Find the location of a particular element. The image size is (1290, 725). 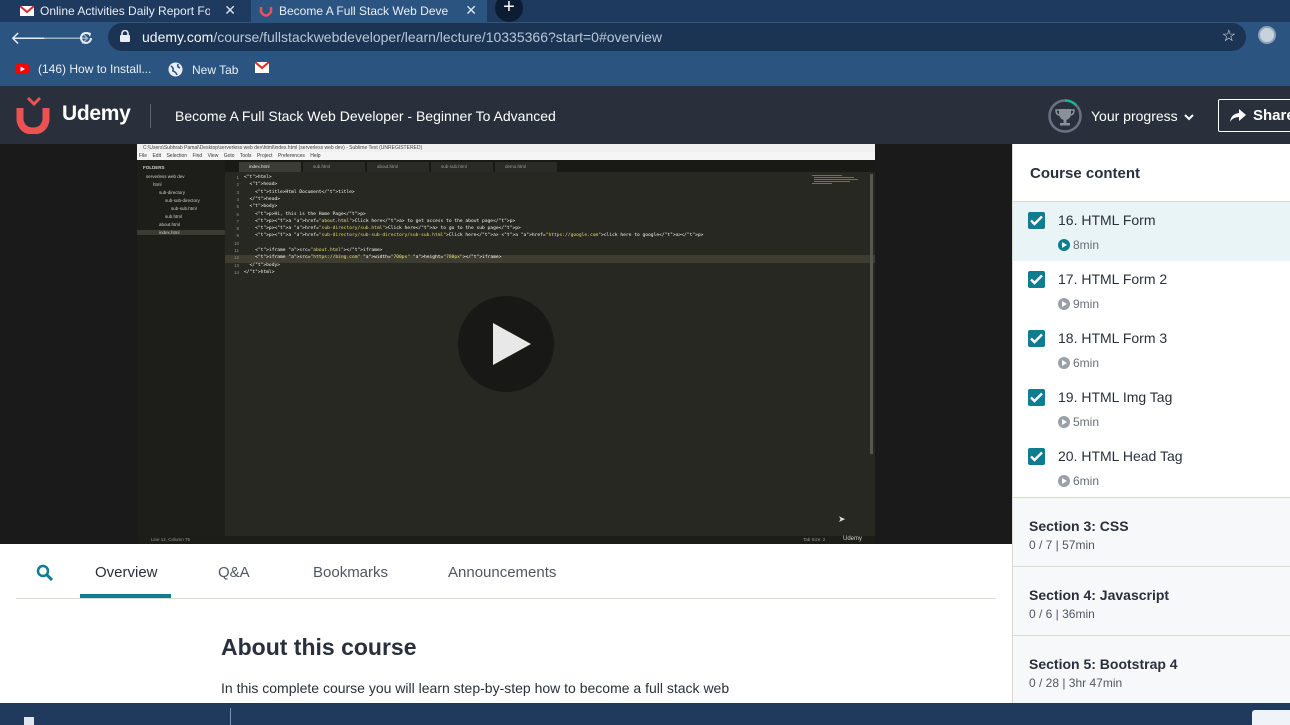

section-item: Section 4: Javascript 0 / 6 | 36min is located at coordinates (1151, 600).